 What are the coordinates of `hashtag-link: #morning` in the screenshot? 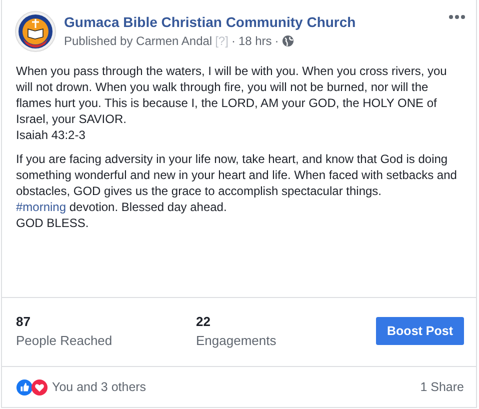 It's located at (41, 207).